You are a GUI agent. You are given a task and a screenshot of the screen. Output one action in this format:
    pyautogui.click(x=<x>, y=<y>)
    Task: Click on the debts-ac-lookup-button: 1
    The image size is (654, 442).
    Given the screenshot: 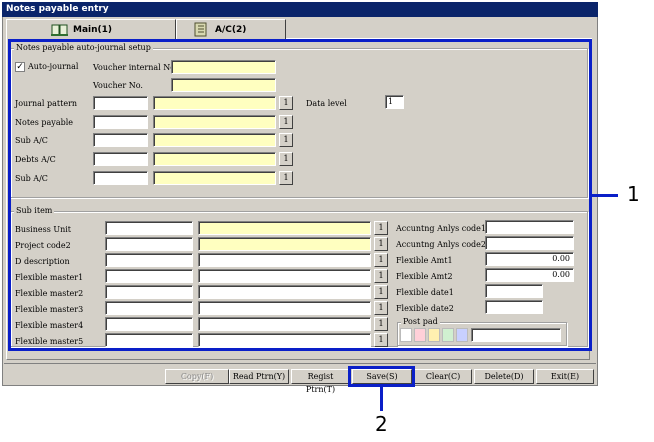 What is the action you would take?
    pyautogui.click(x=286, y=159)
    